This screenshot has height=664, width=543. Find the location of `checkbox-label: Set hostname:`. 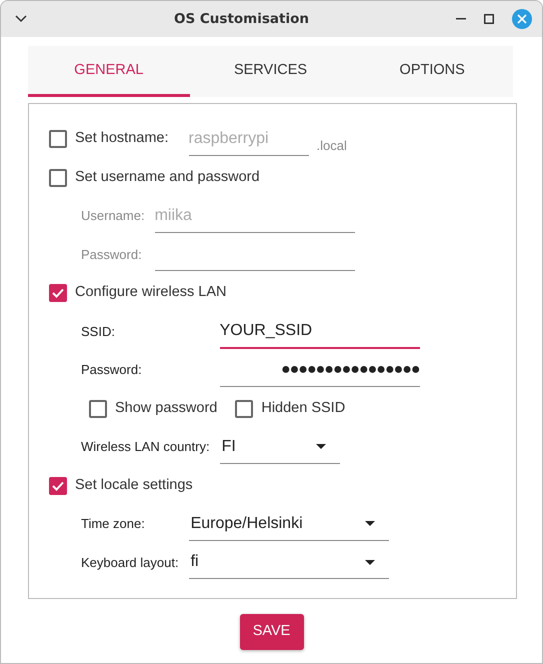

checkbox-label: Set hostname: is located at coordinates (121, 138).